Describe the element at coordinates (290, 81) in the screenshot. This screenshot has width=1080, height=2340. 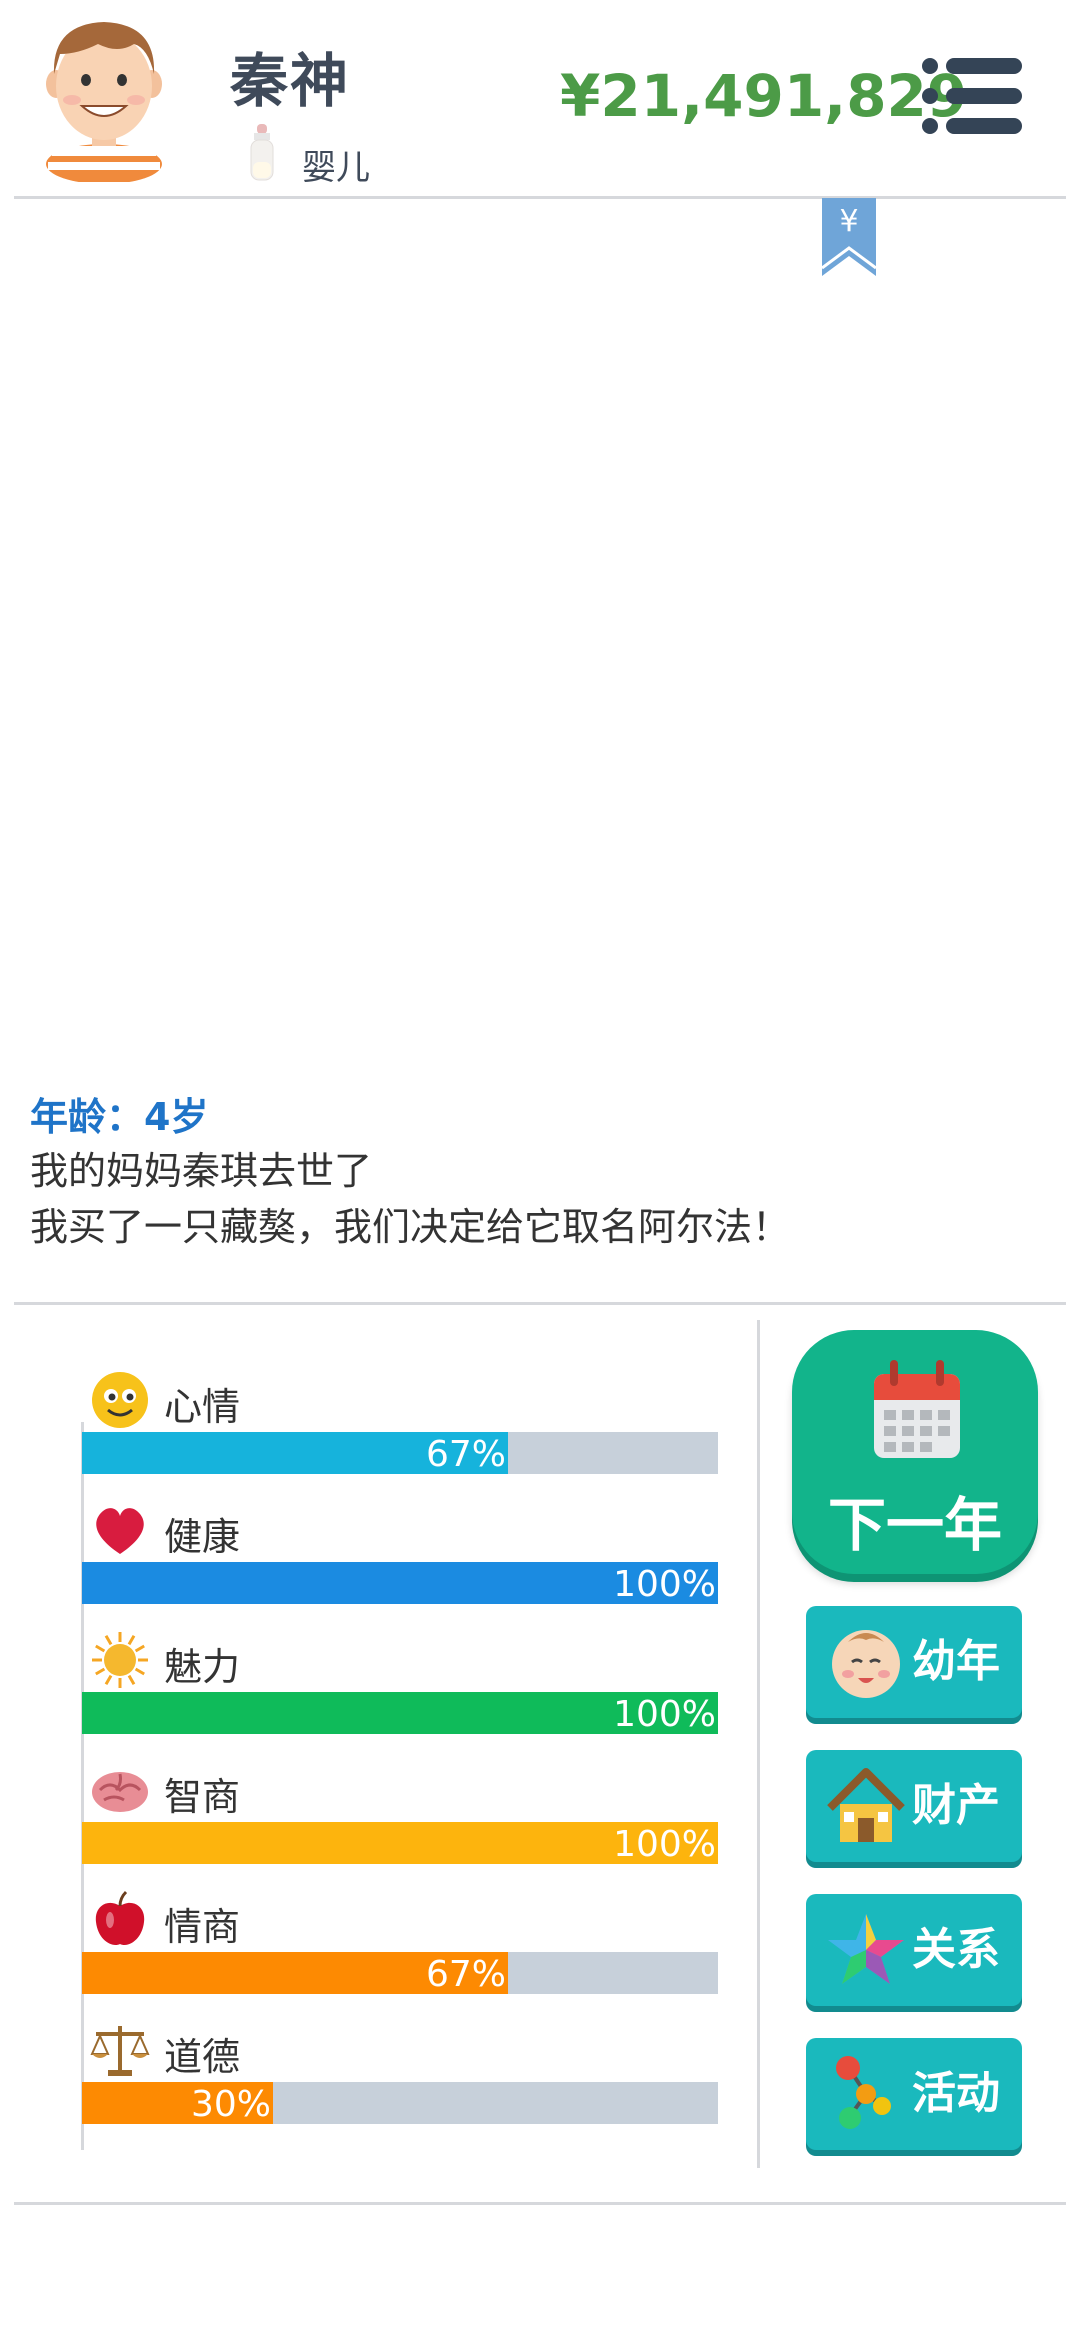
I see `player-name: 秦神` at that location.